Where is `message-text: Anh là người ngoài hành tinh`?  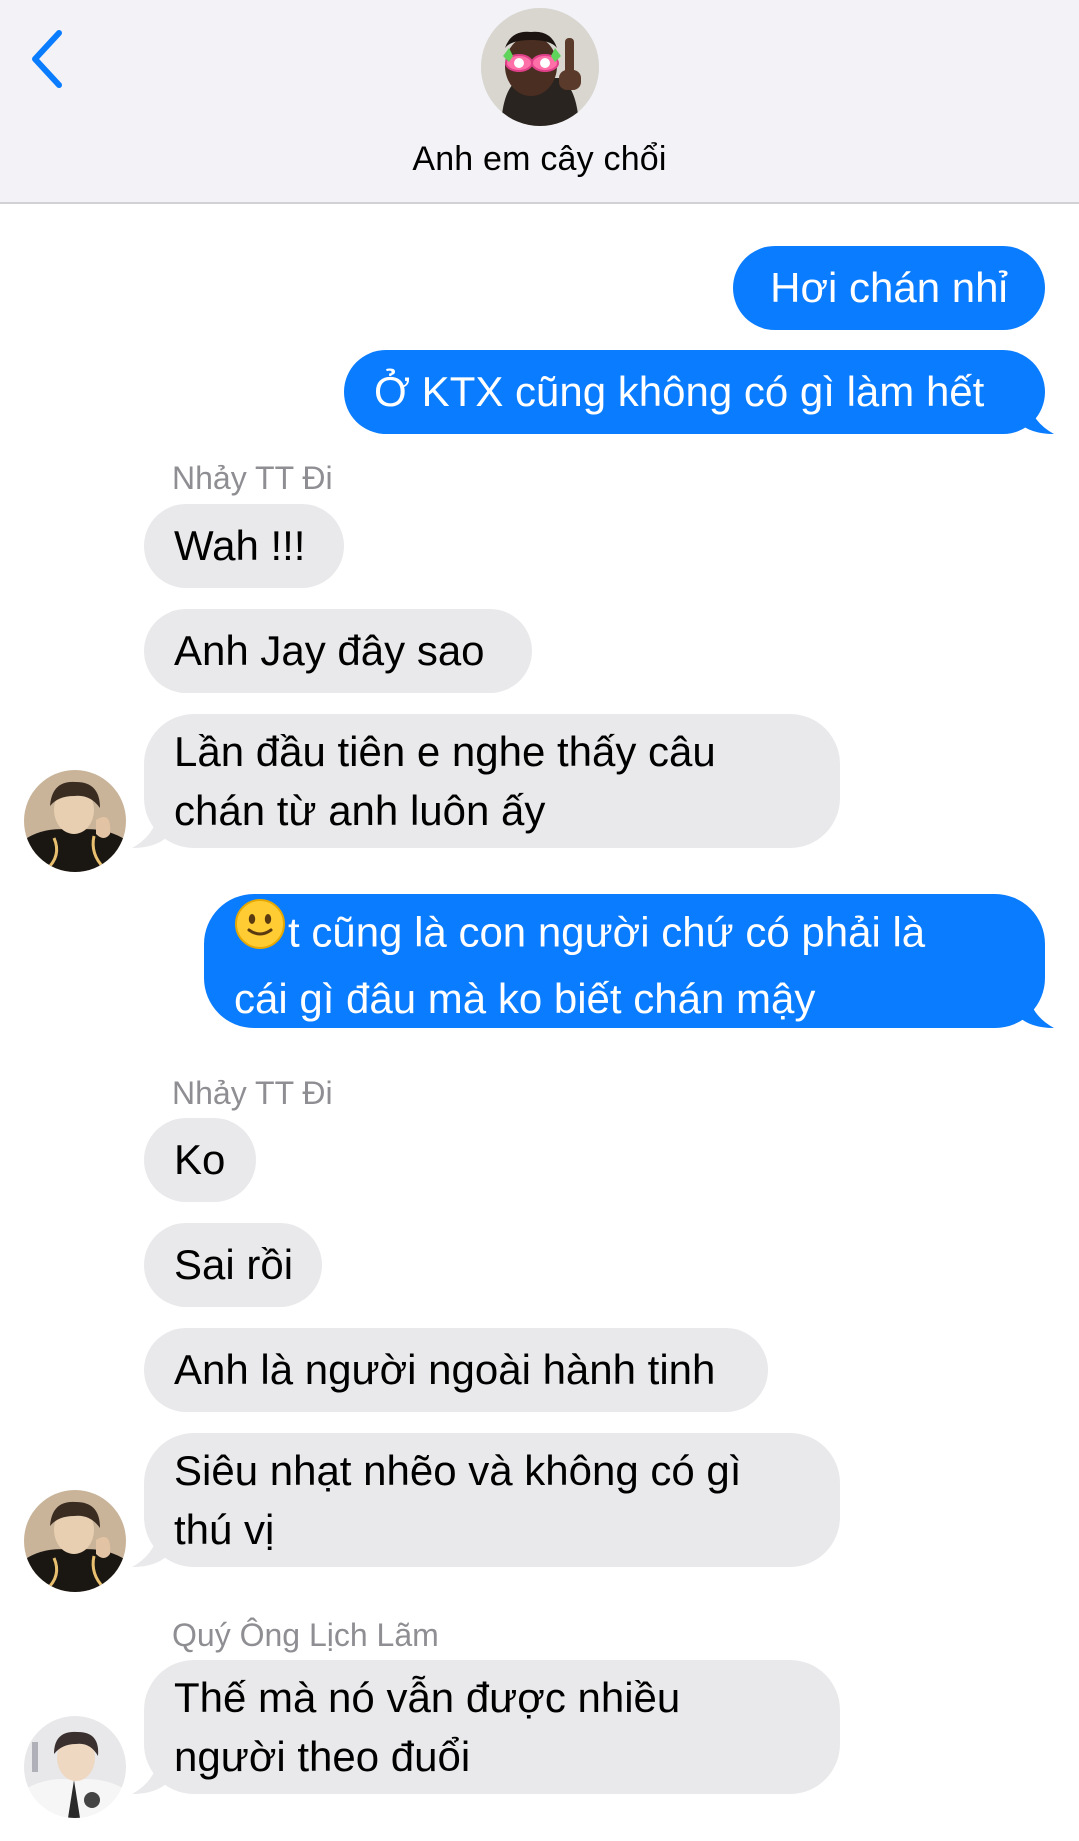
message-text: Anh là người ngoài hành tinh is located at coordinates (445, 1369).